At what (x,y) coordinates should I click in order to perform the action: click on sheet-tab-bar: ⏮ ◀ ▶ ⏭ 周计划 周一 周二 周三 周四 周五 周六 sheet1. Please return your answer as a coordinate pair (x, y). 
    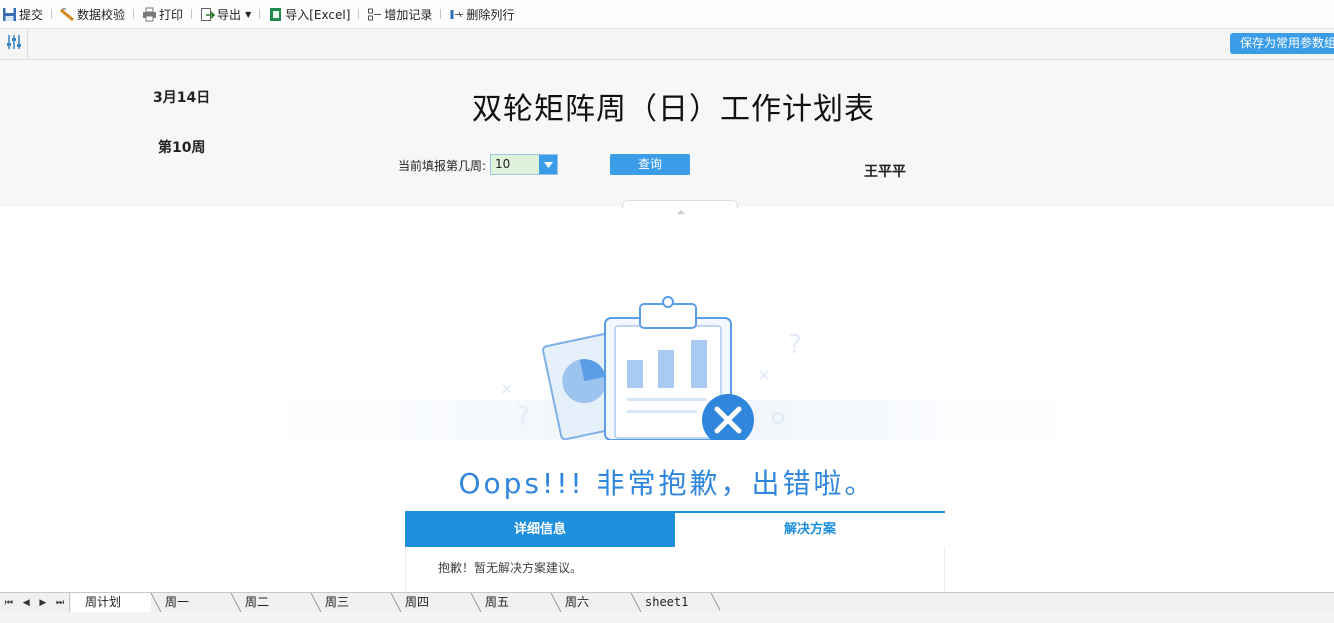
    Looking at the image, I should click on (667, 602).